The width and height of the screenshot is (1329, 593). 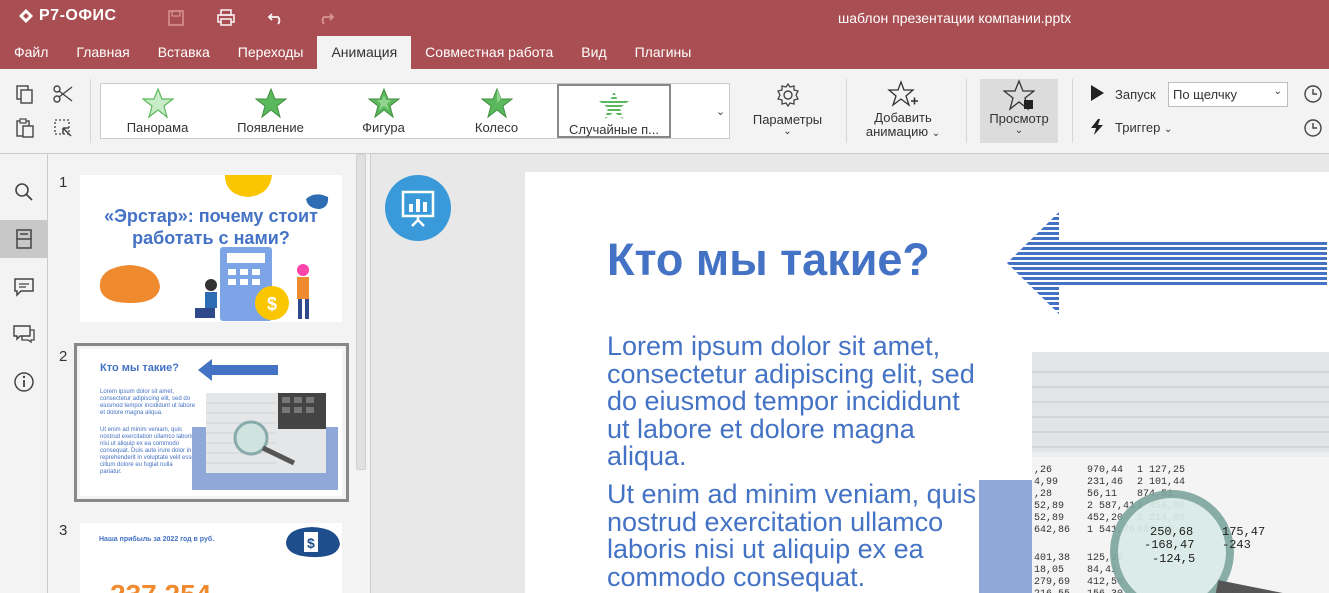 I want to click on app-logo: Р7-ОФИС, so click(x=67, y=16).